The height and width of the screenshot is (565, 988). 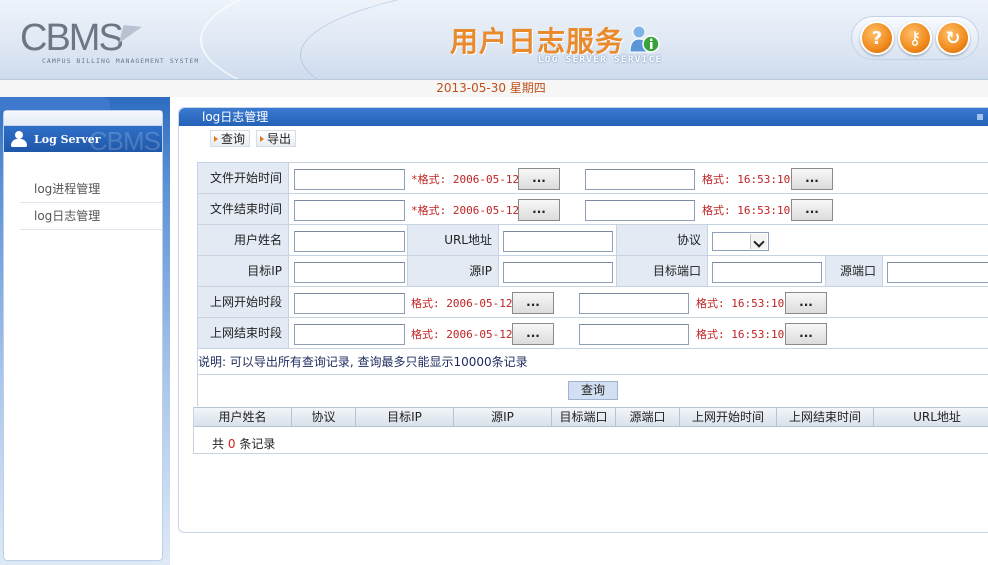 What do you see at coordinates (349, 303) in the screenshot?
I see `online-start-date-input` at bounding box center [349, 303].